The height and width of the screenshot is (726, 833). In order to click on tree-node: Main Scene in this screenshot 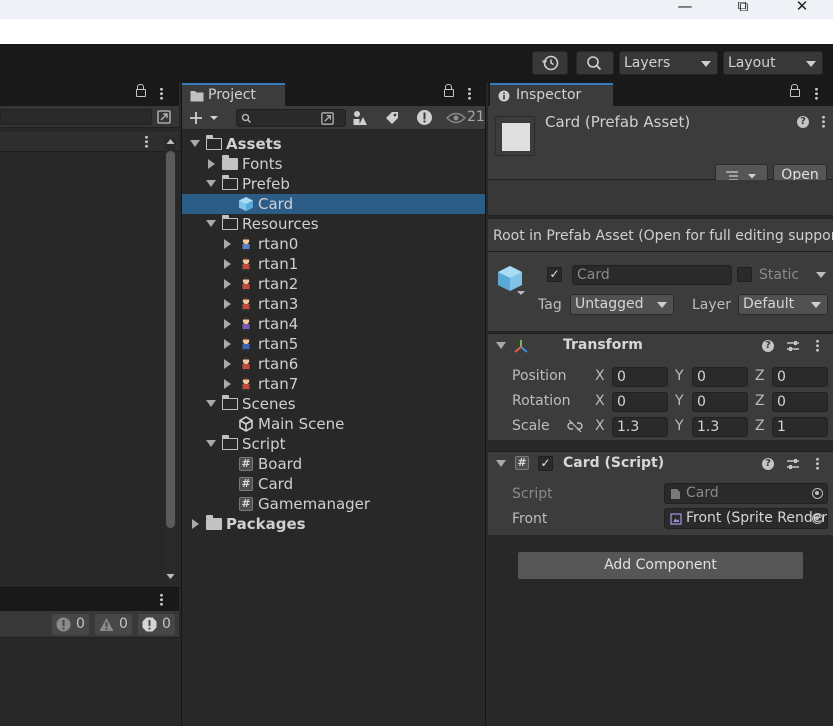, I will do `click(333, 424)`.